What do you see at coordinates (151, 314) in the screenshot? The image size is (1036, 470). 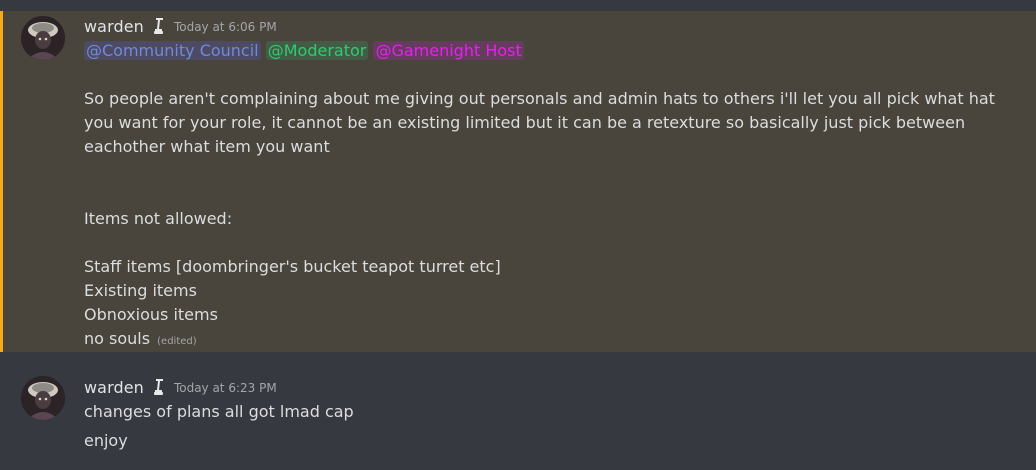 I see `list-item: Obnoxious items` at bounding box center [151, 314].